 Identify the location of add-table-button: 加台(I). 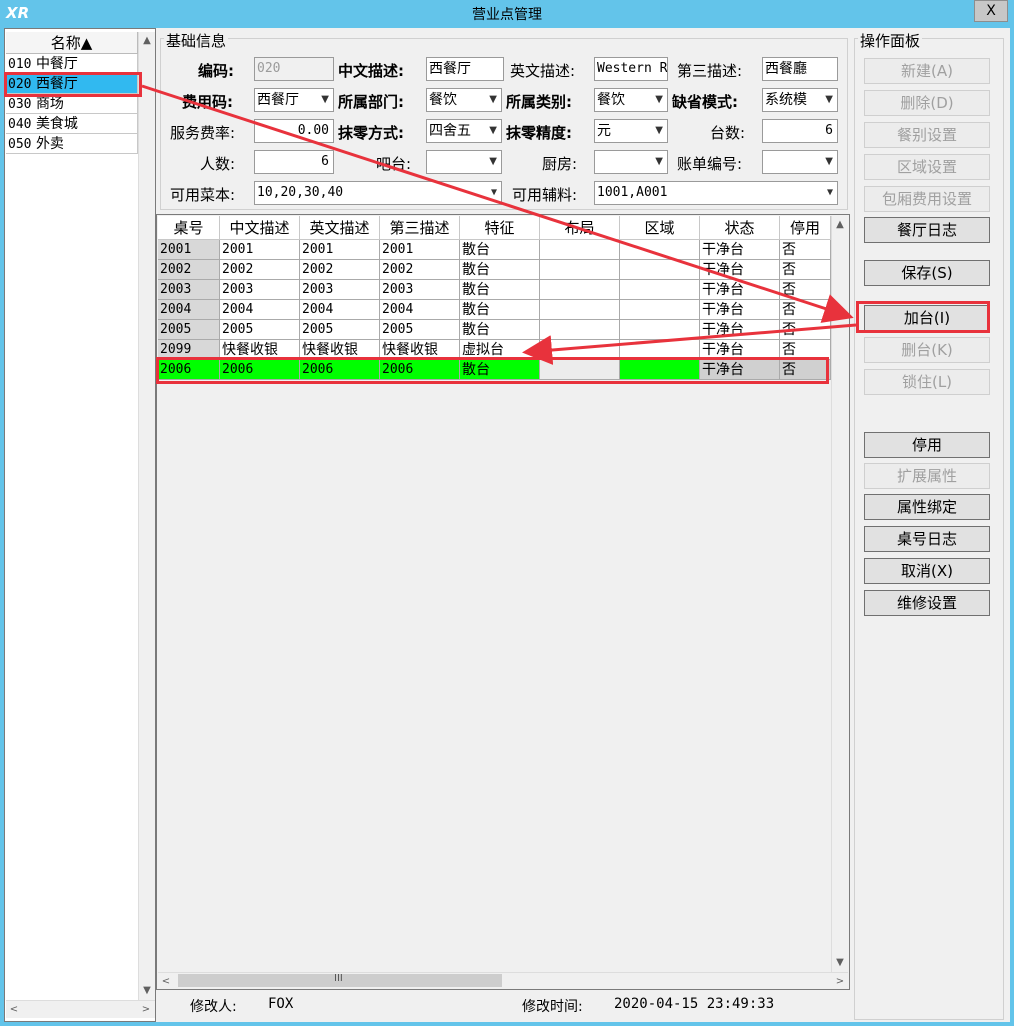
(927, 318).